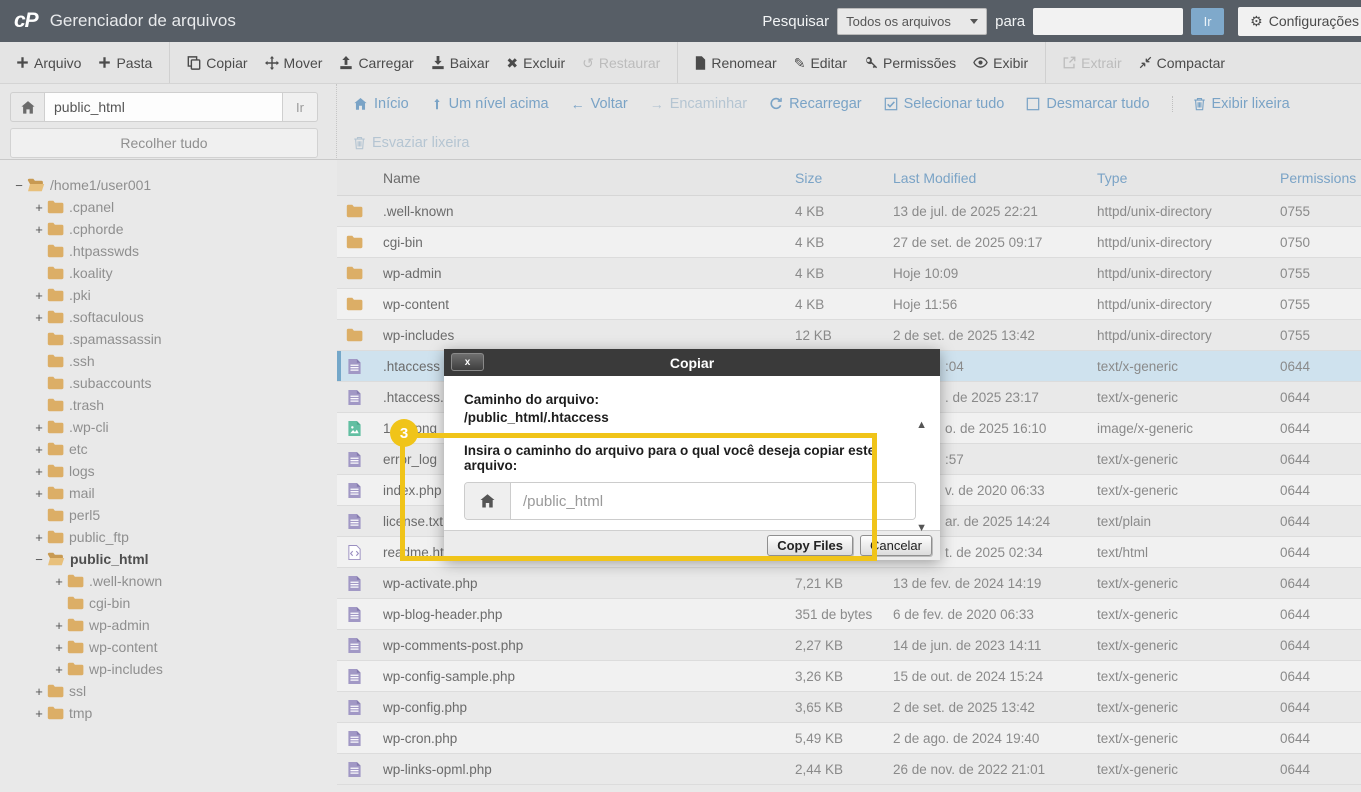 This screenshot has width=1361, height=792. I want to click on toolbar-item-mover: Mover, so click(293, 62).